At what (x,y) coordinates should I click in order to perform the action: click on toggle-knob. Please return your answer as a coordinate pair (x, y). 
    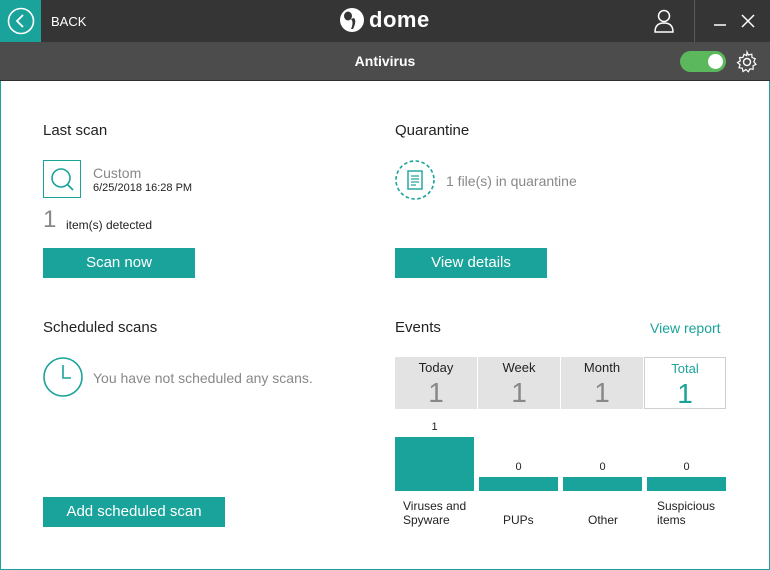
    Looking at the image, I should click on (715, 61).